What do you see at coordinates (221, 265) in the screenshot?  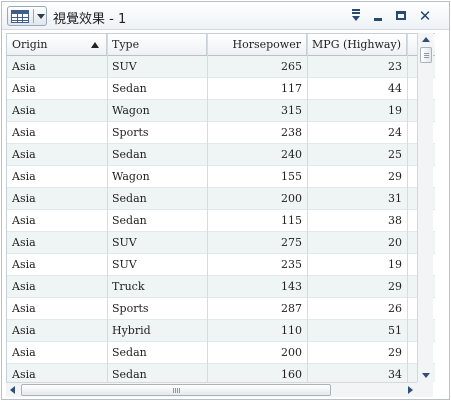 I see `table-row: Asia SUV 235 19` at bounding box center [221, 265].